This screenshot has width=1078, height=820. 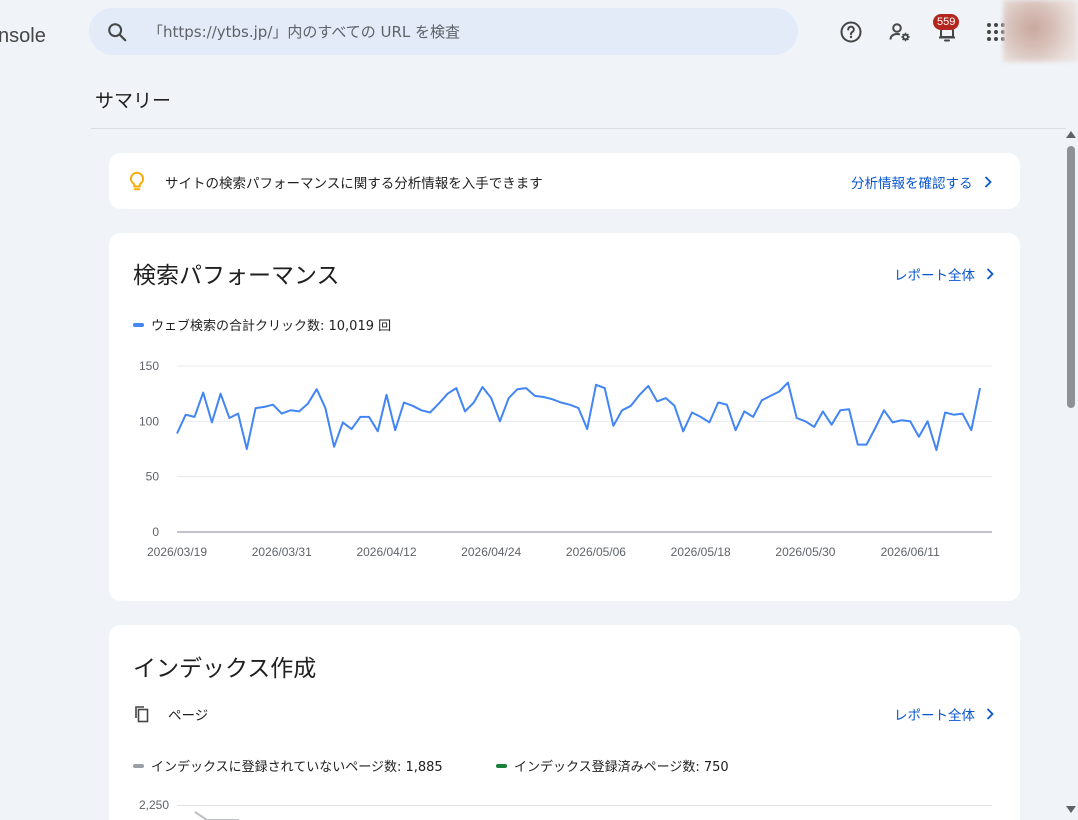 What do you see at coordinates (149, 421) in the screenshot?
I see `y-tick-label: 100` at bounding box center [149, 421].